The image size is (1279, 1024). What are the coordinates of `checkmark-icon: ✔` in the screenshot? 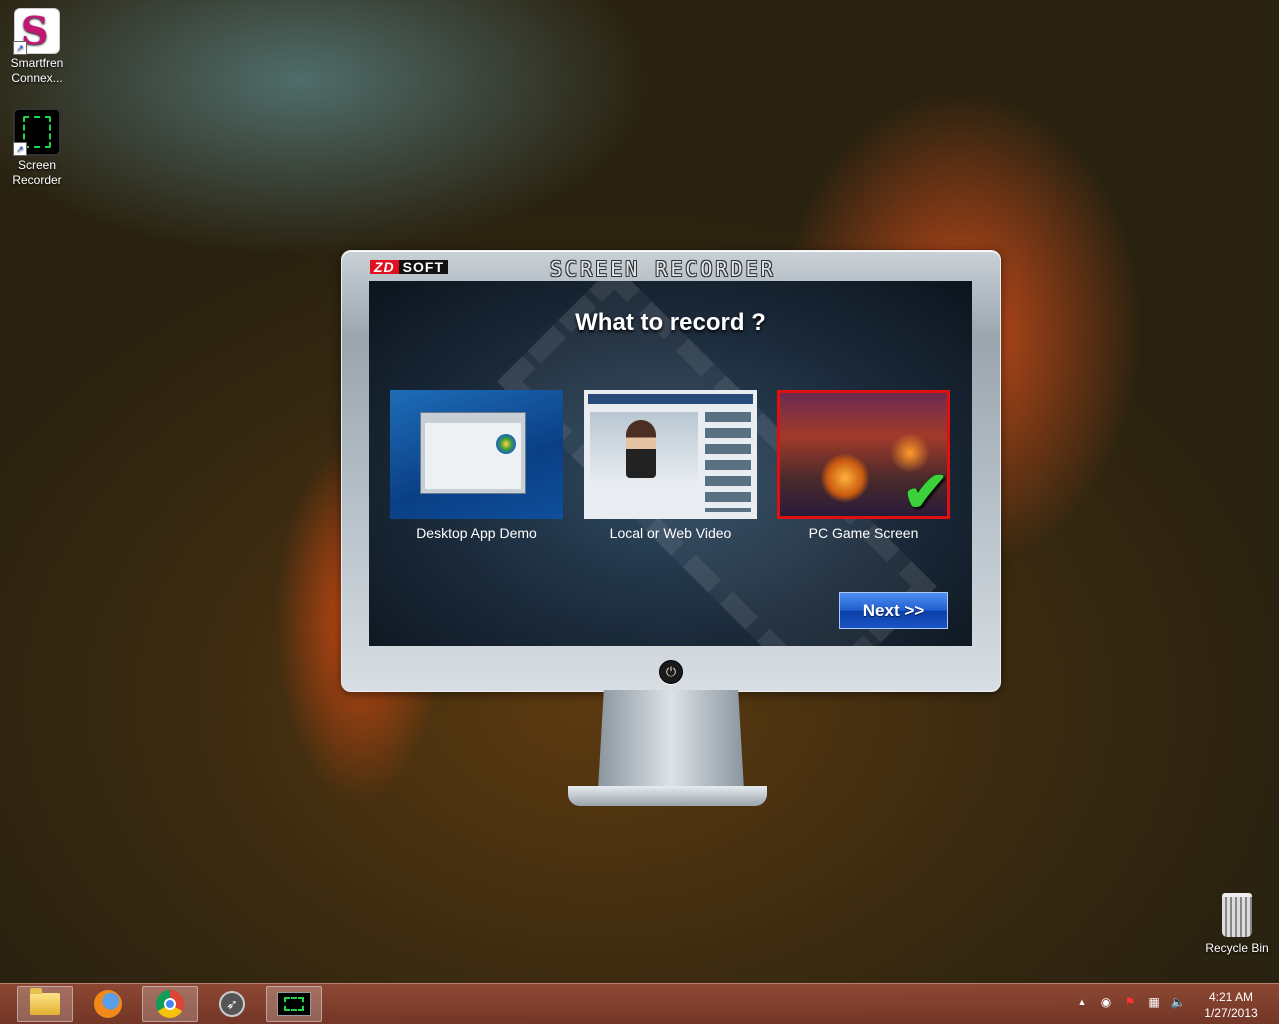 It's located at (925, 489).